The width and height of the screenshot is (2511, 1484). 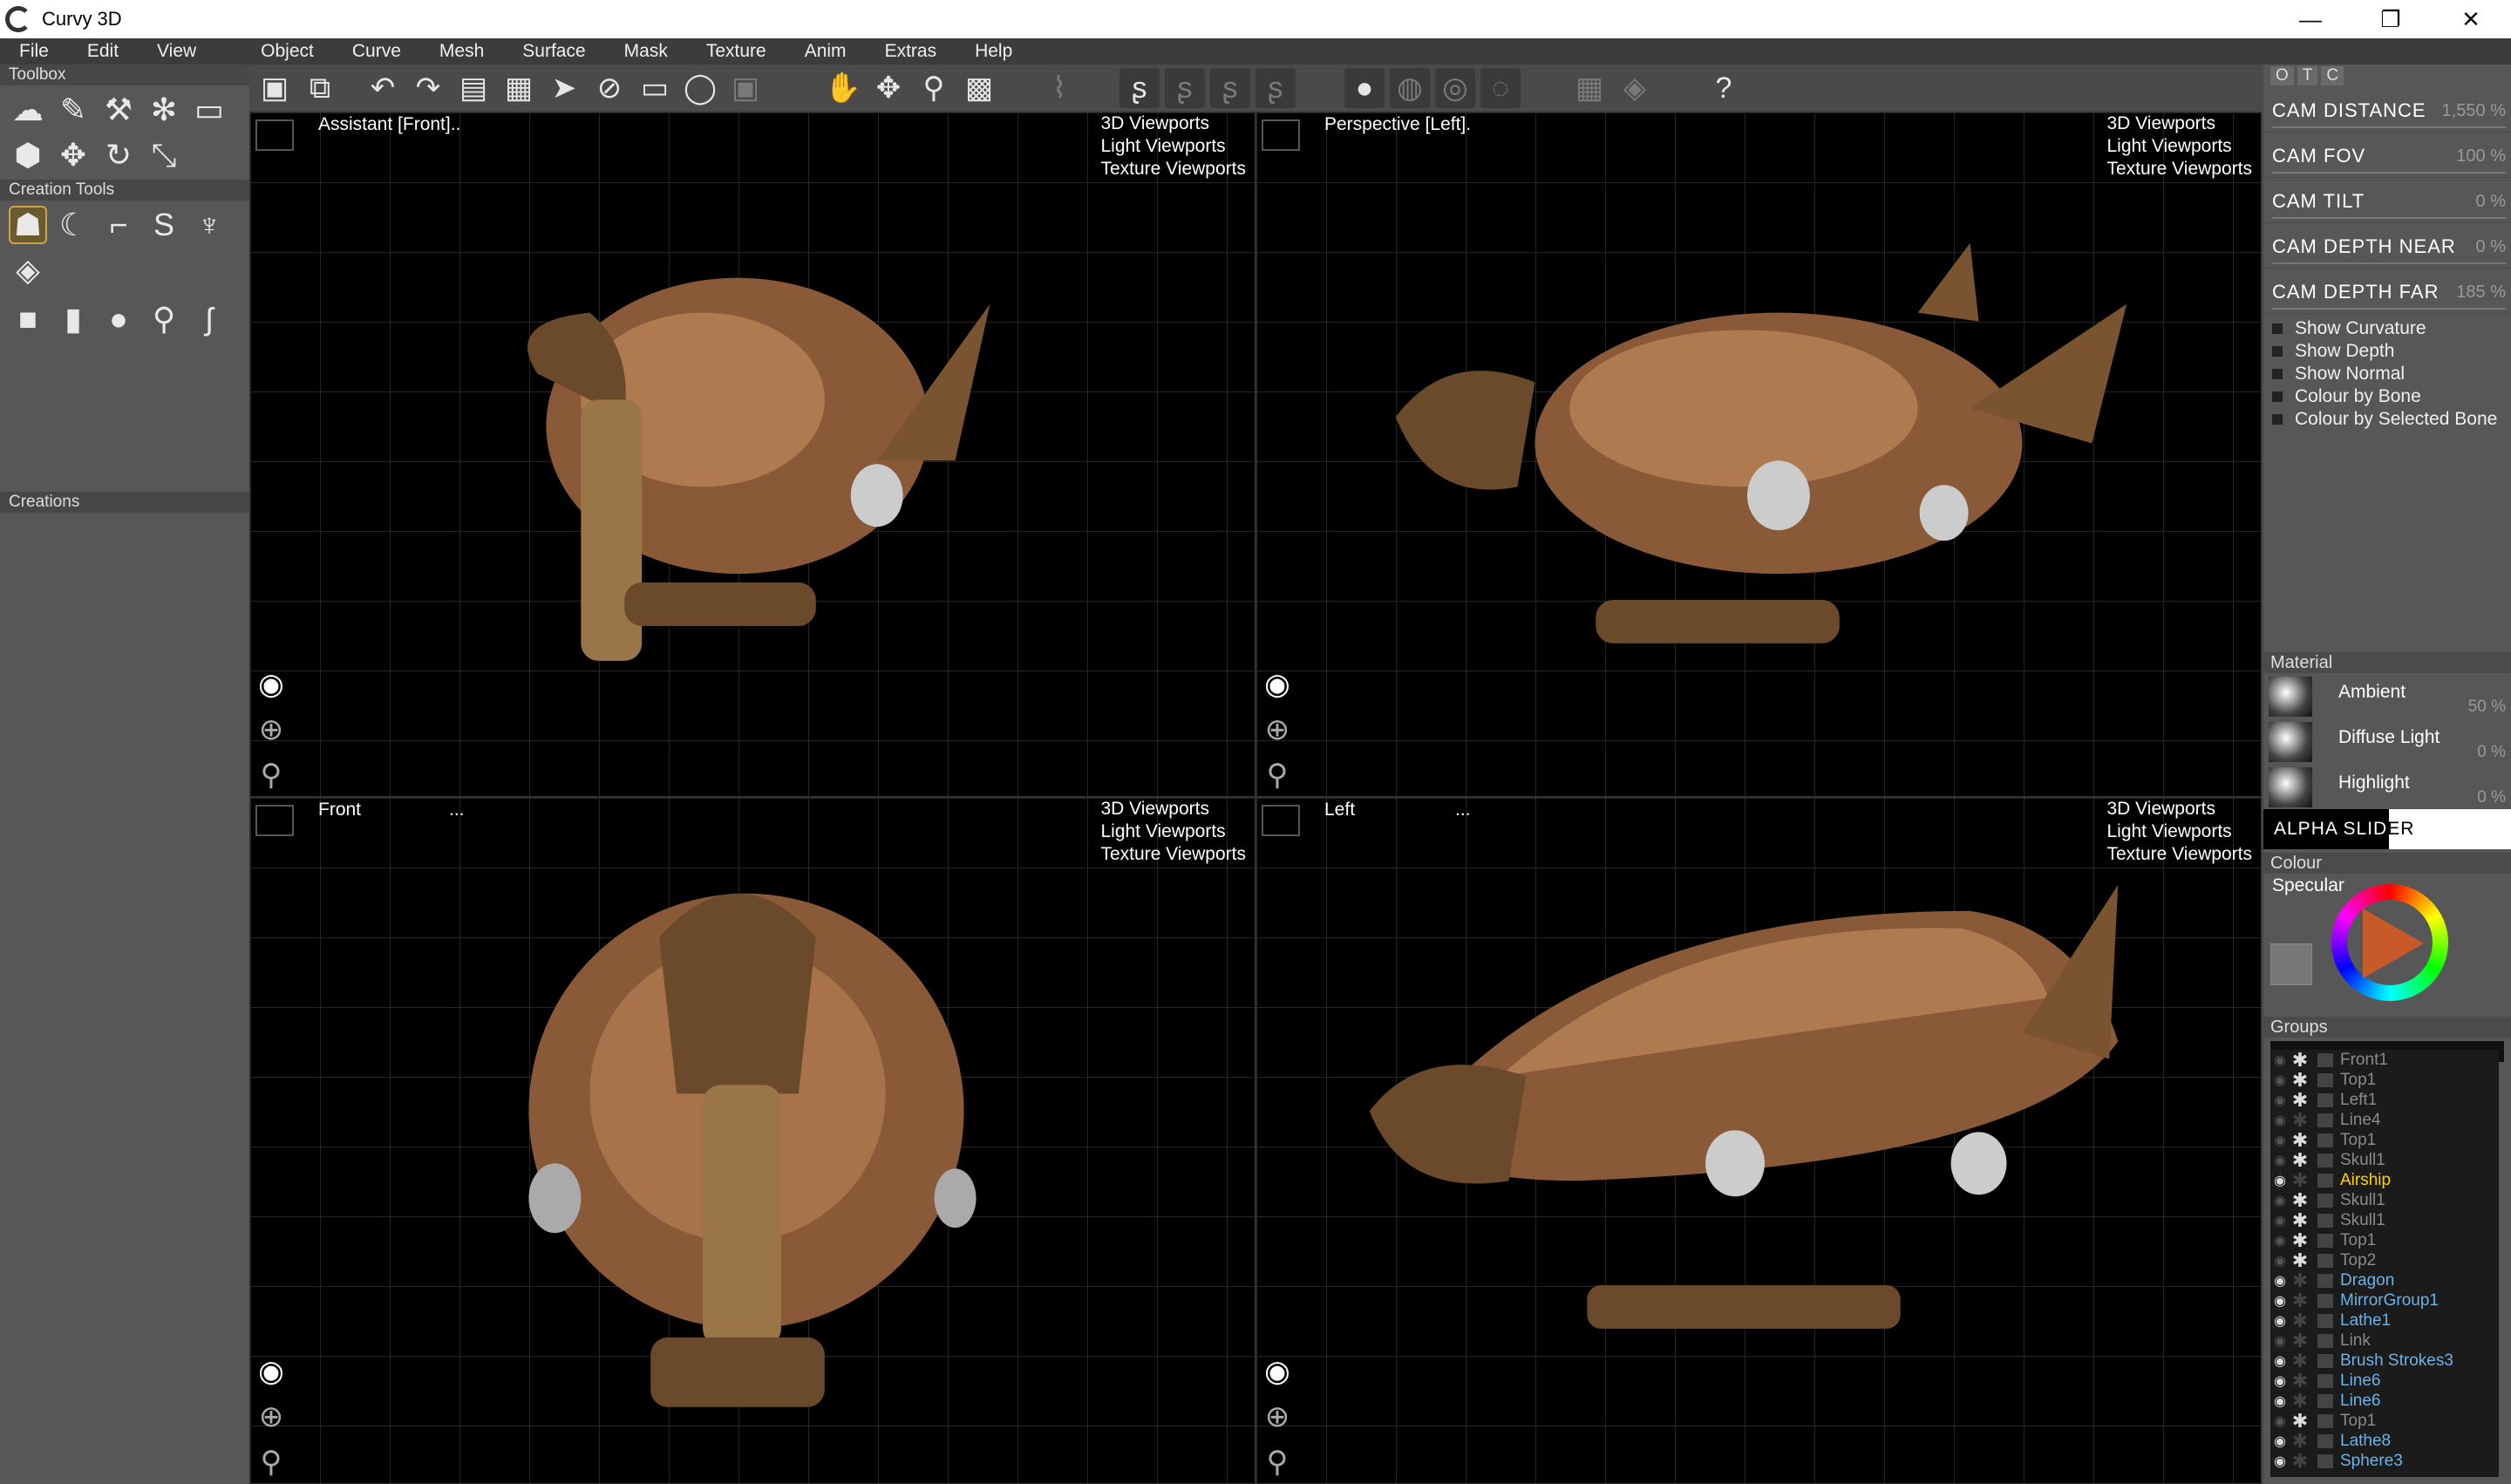 What do you see at coordinates (655, 88) in the screenshot?
I see `rect-select-icon: ▭` at bounding box center [655, 88].